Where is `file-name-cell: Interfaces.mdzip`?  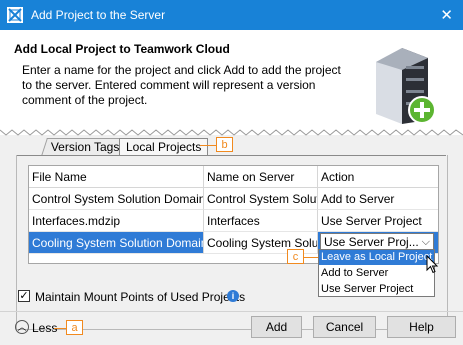
file-name-cell: Interfaces.mdzip is located at coordinates (116, 221).